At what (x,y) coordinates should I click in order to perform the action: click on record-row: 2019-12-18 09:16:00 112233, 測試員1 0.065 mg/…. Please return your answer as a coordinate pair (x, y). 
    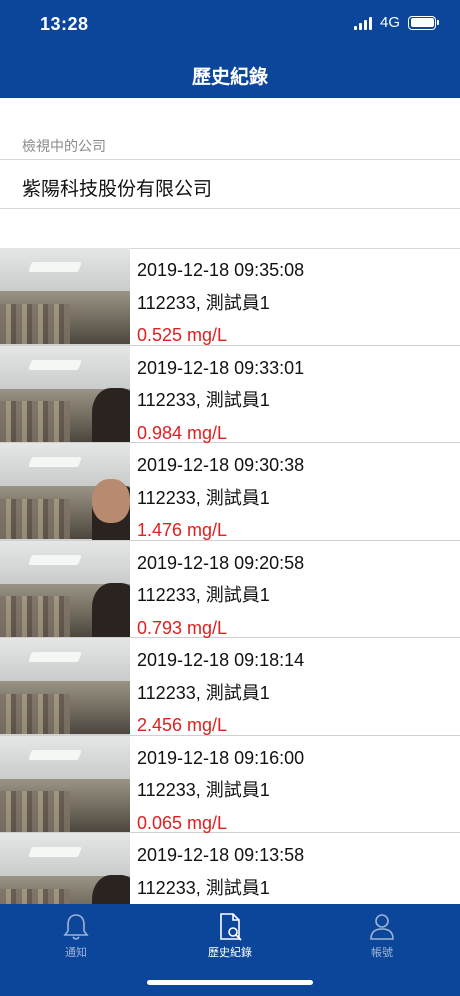
    Looking at the image, I should click on (230, 784).